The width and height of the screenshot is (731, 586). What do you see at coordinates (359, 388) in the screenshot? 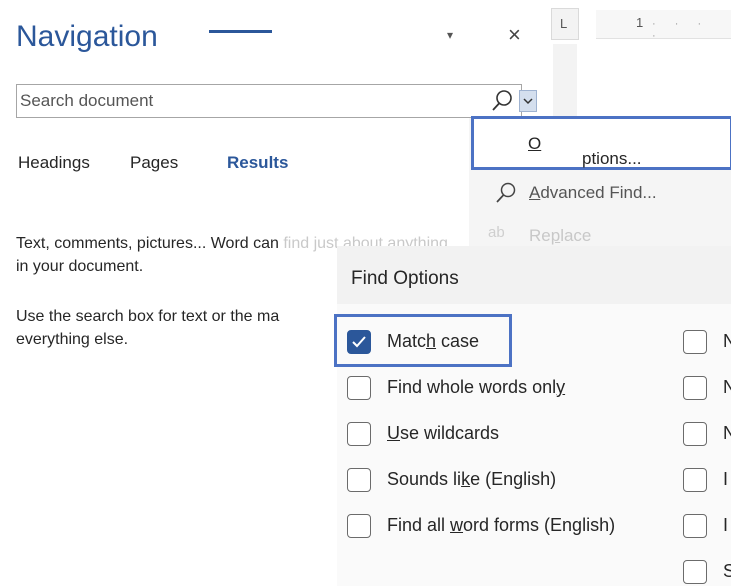
I see `whole-words-checkbox` at bounding box center [359, 388].